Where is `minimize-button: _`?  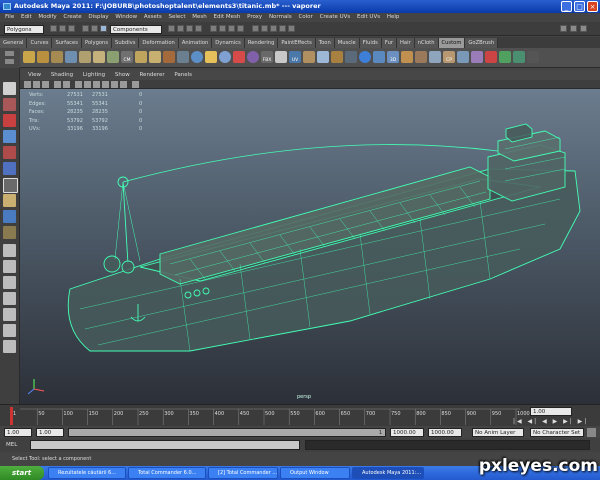
minimize-button: _ is located at coordinates (566, 6).